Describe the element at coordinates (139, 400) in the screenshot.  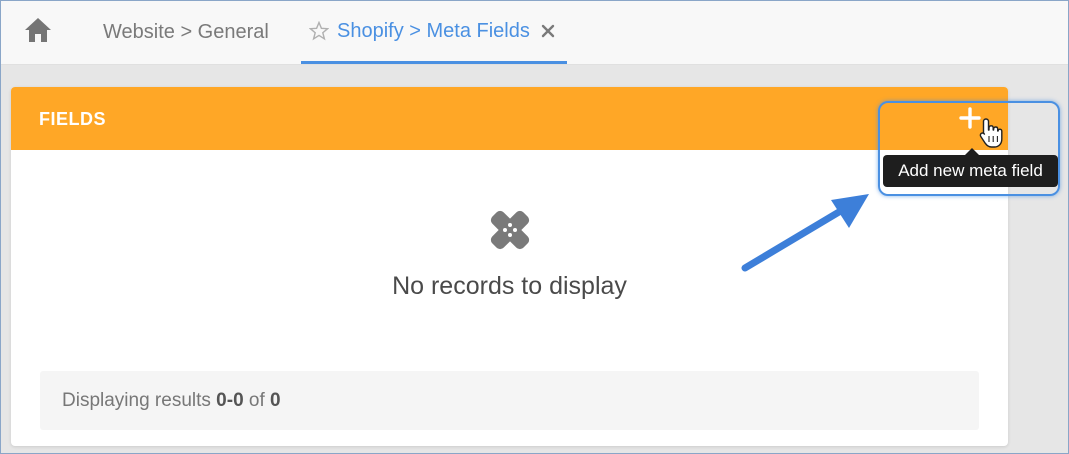
I see `results-prefix: Displaying results` at that location.